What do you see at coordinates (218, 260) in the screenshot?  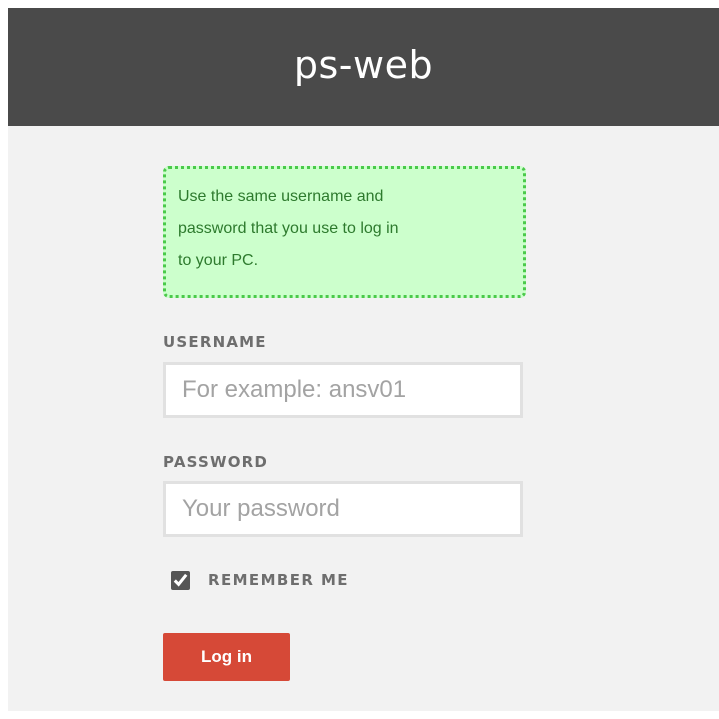 I see `notice-line: to your PC.` at bounding box center [218, 260].